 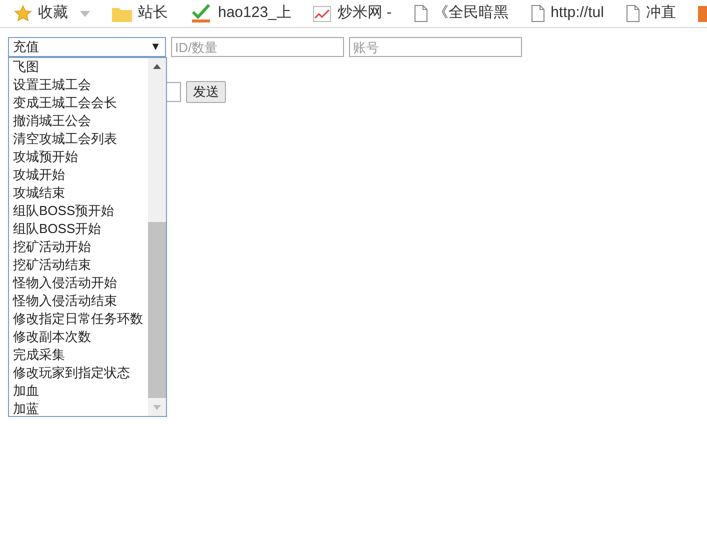 I want to click on dropdown-option: 变成王城工会会长, so click(x=78, y=103).